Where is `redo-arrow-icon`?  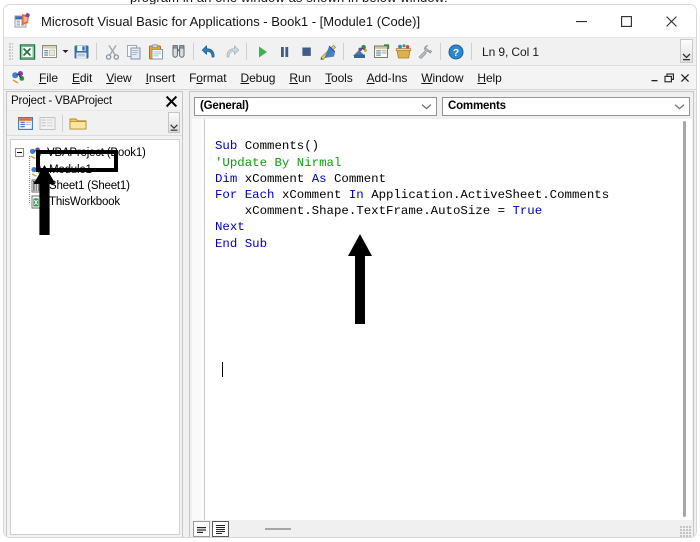 redo-arrow-icon is located at coordinates (232, 50).